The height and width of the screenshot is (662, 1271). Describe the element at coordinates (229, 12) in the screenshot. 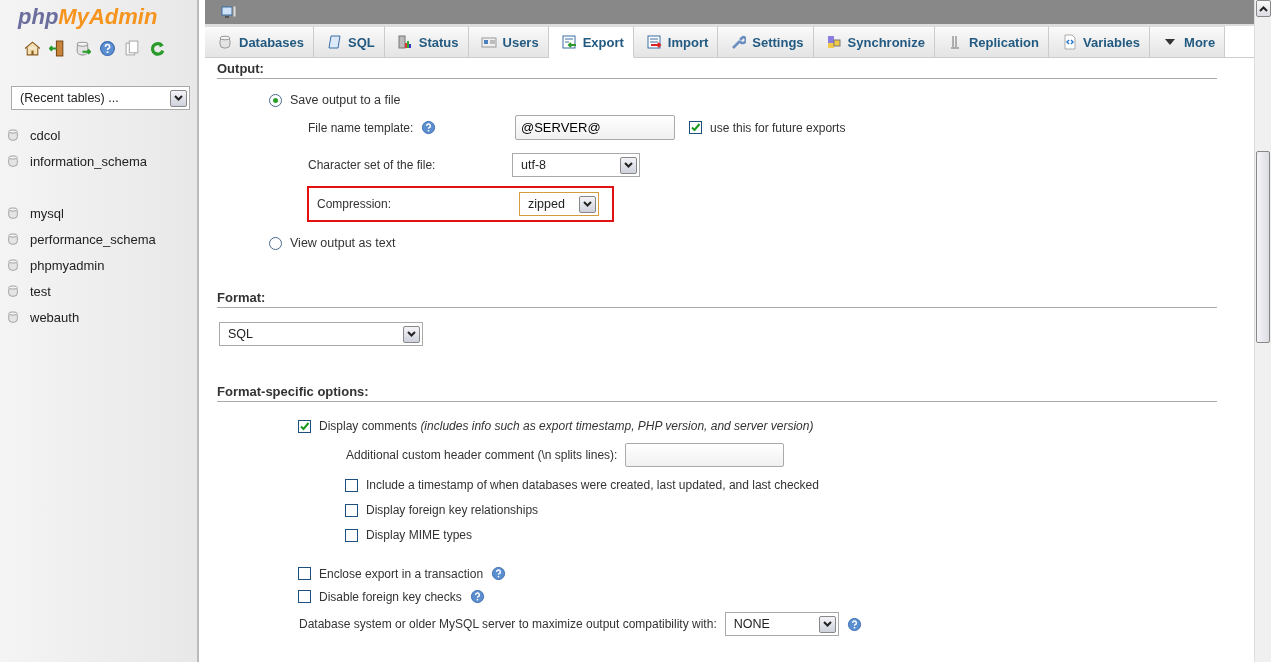

I see `computer-icon` at that location.